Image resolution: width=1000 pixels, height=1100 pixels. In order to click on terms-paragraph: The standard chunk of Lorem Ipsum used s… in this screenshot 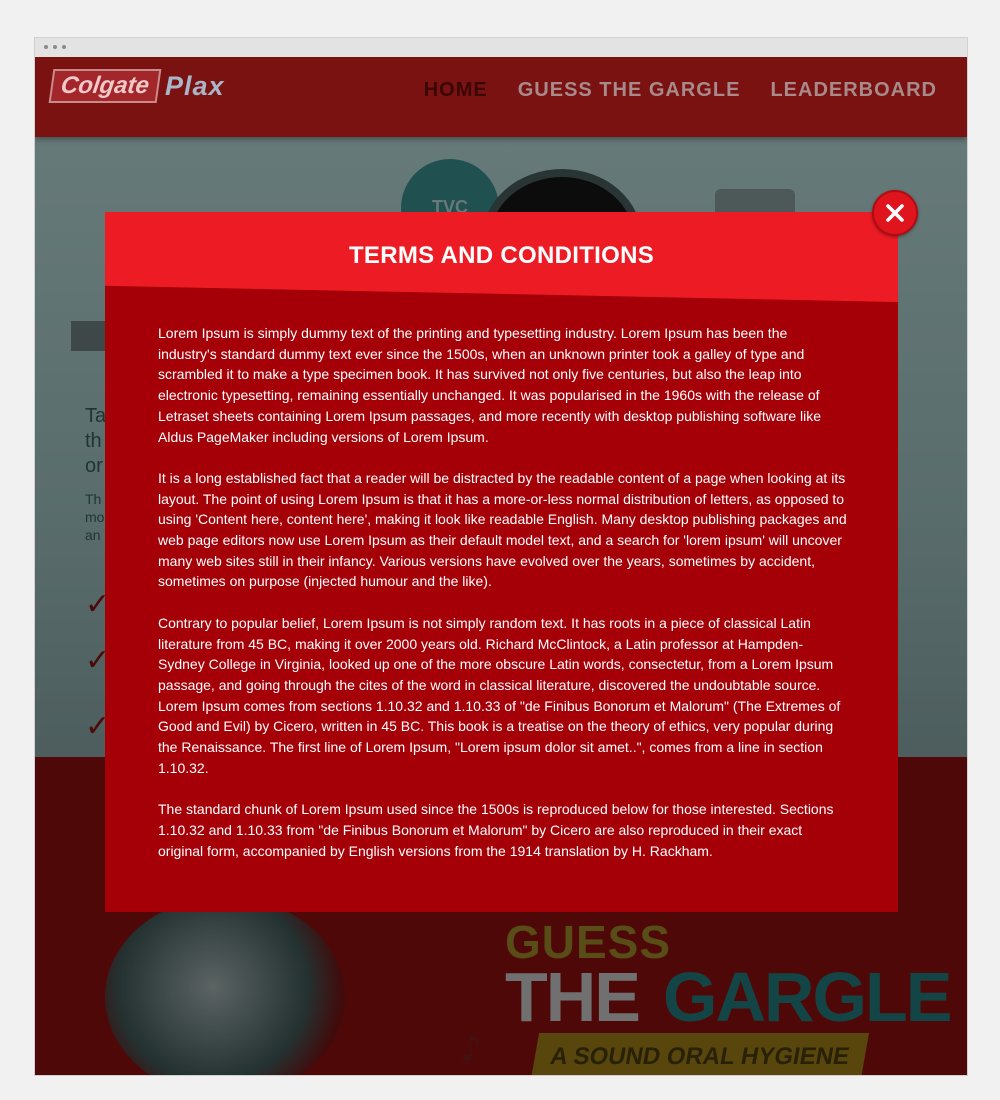, I will do `click(496, 830)`.